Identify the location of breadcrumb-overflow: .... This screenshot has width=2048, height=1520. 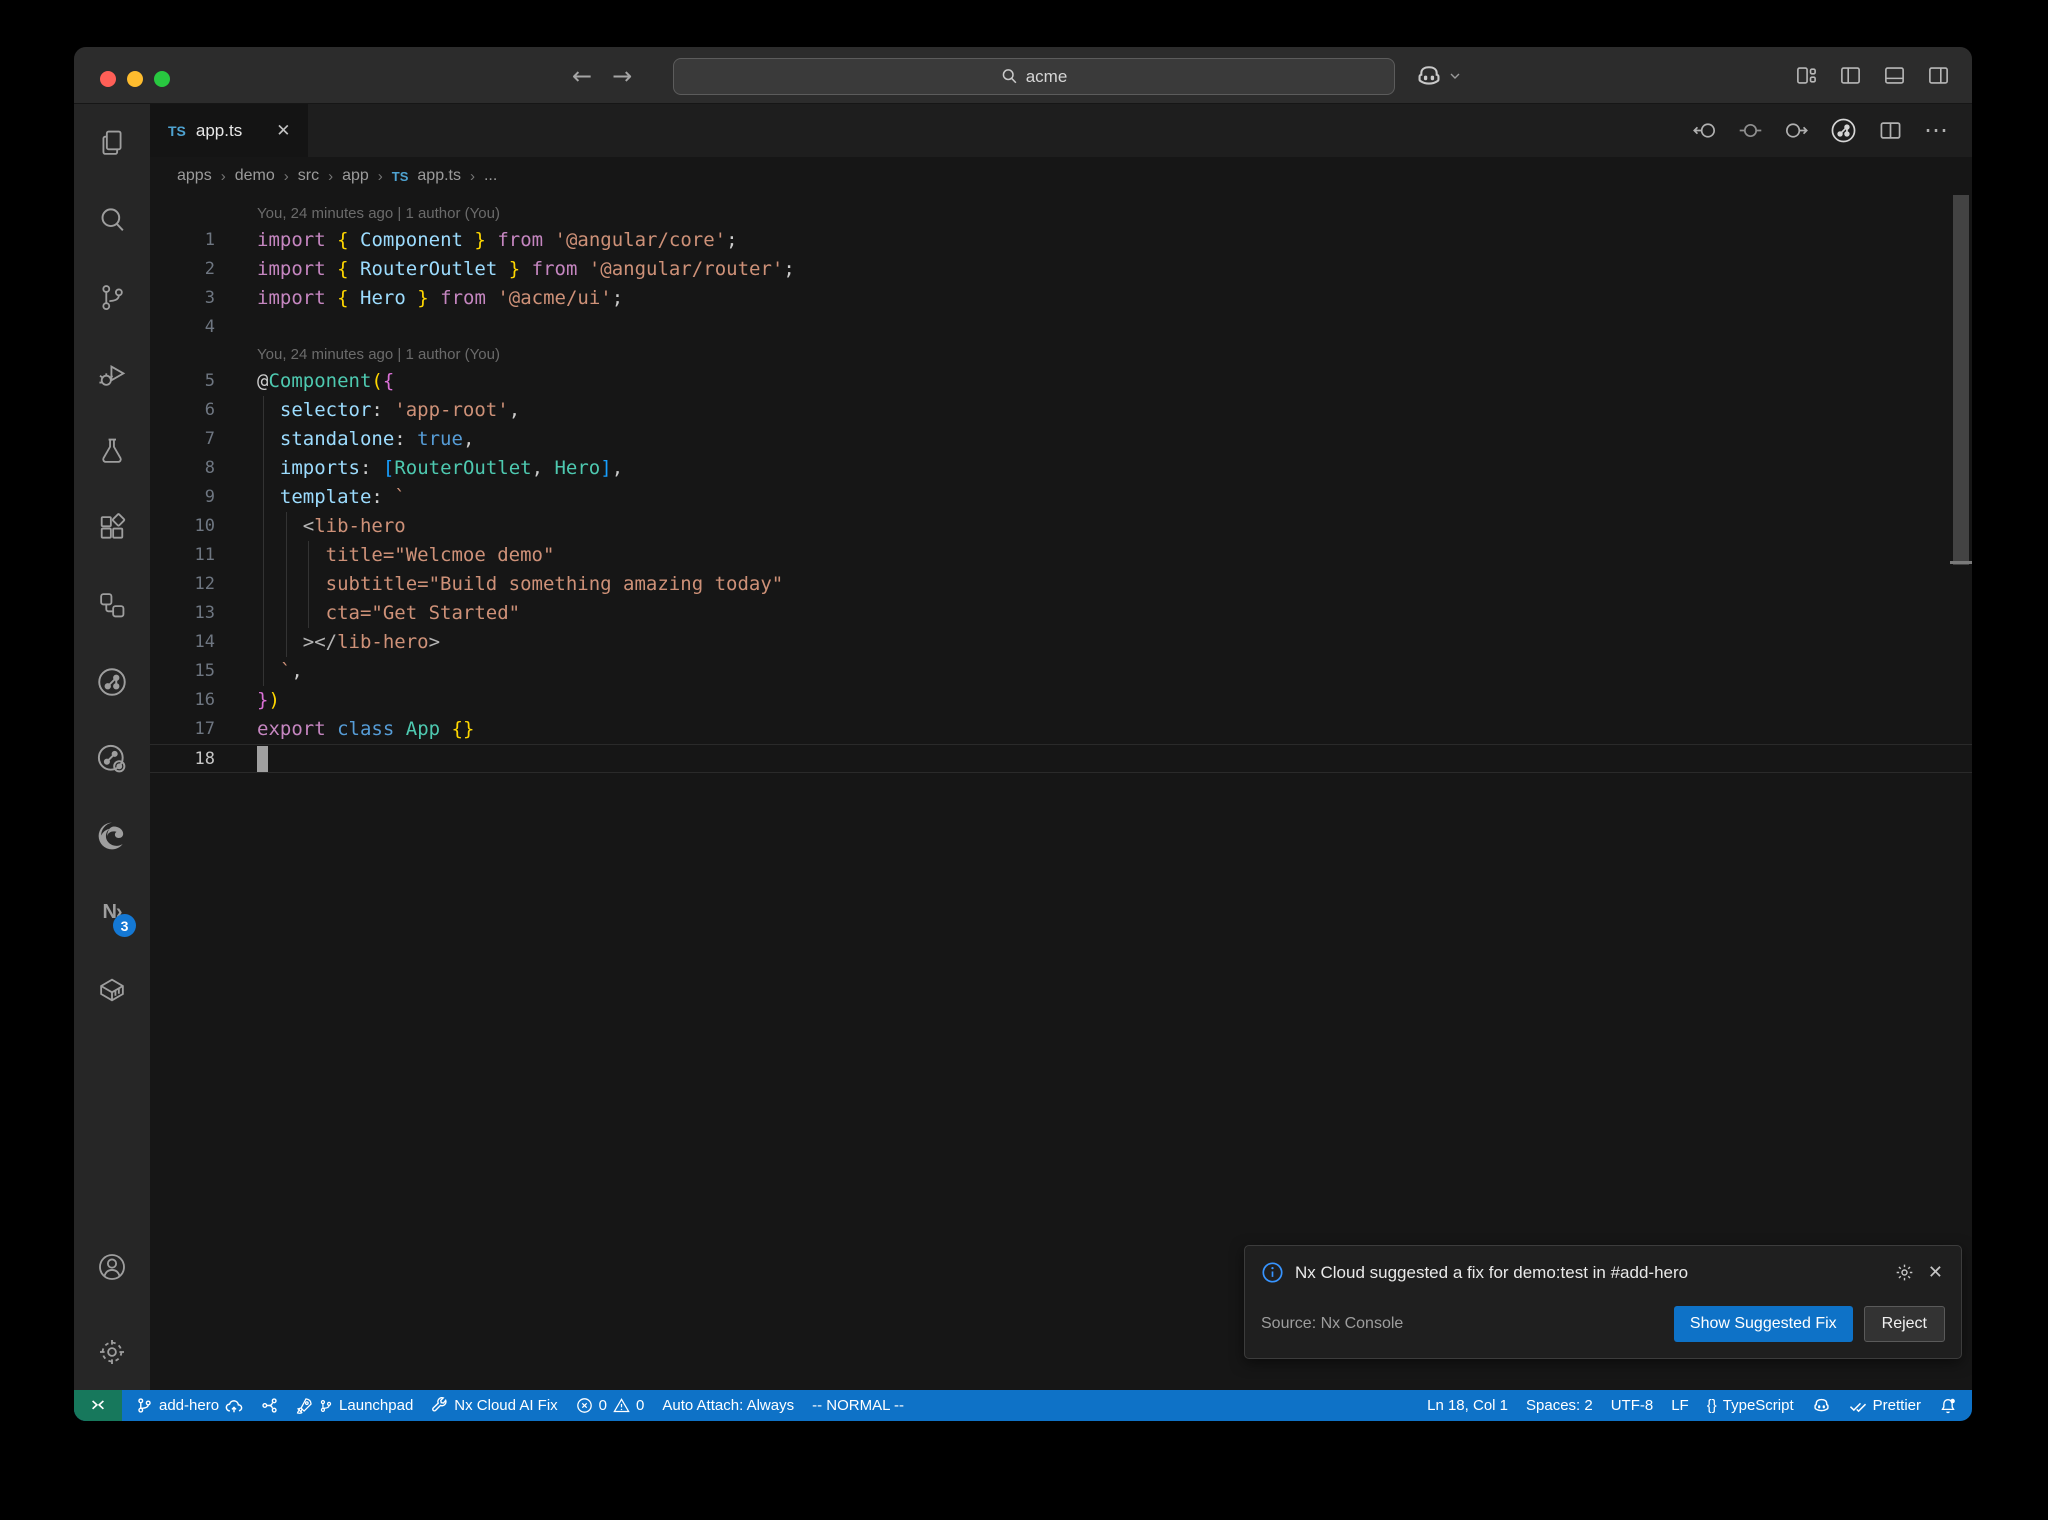
(490, 176).